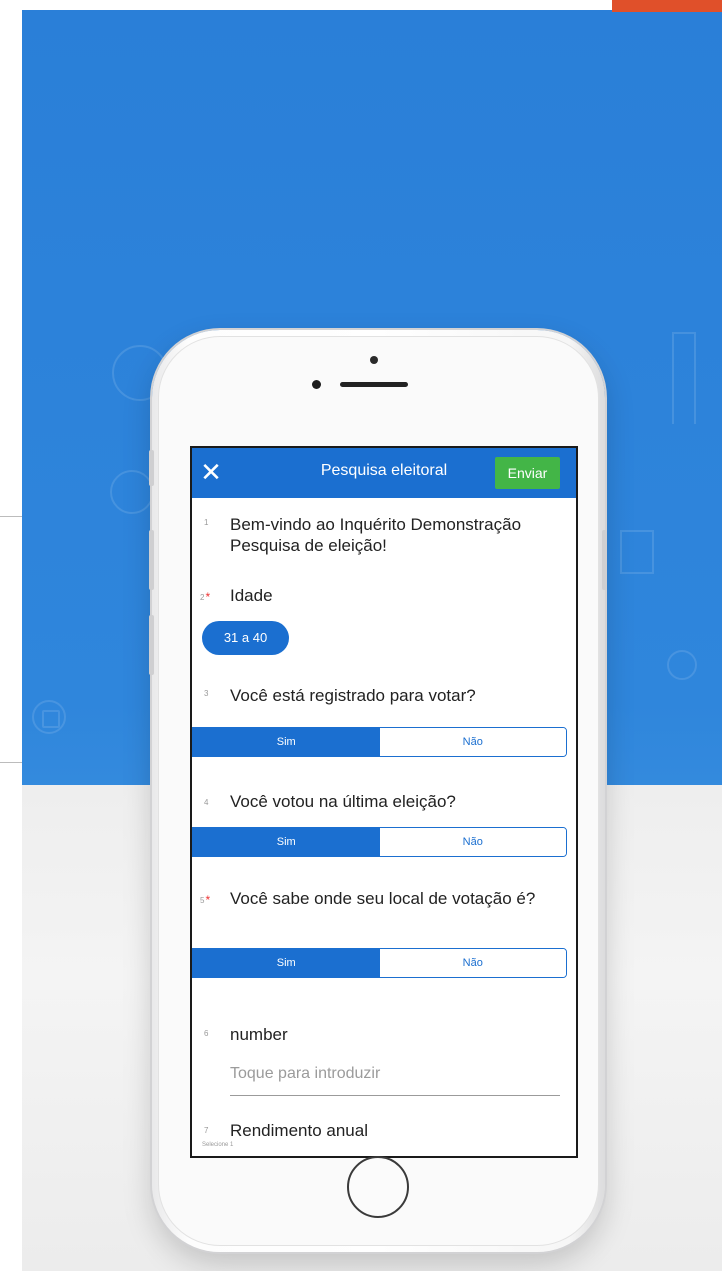 The image size is (722, 1271). What do you see at coordinates (383, 898) in the screenshot?
I see `question-text: Você sabe onde seu local de votação é?` at bounding box center [383, 898].